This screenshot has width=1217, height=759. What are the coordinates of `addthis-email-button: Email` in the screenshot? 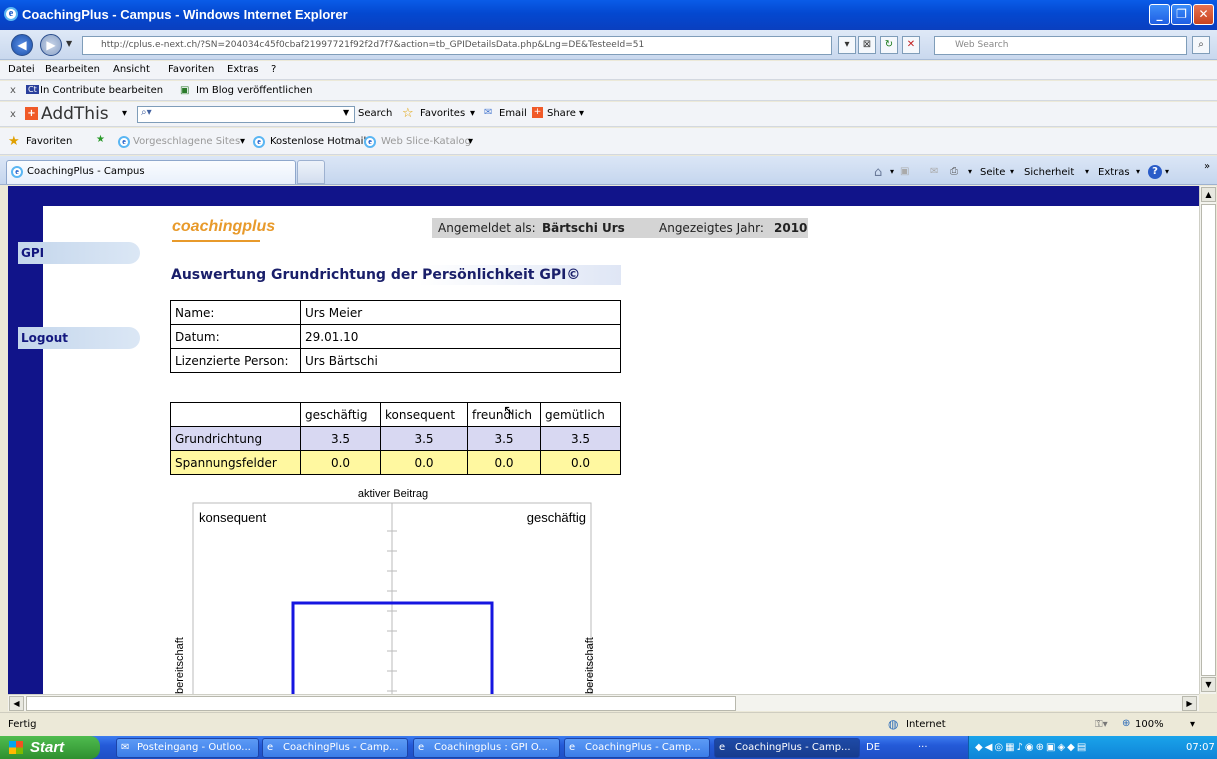 It's located at (513, 113).